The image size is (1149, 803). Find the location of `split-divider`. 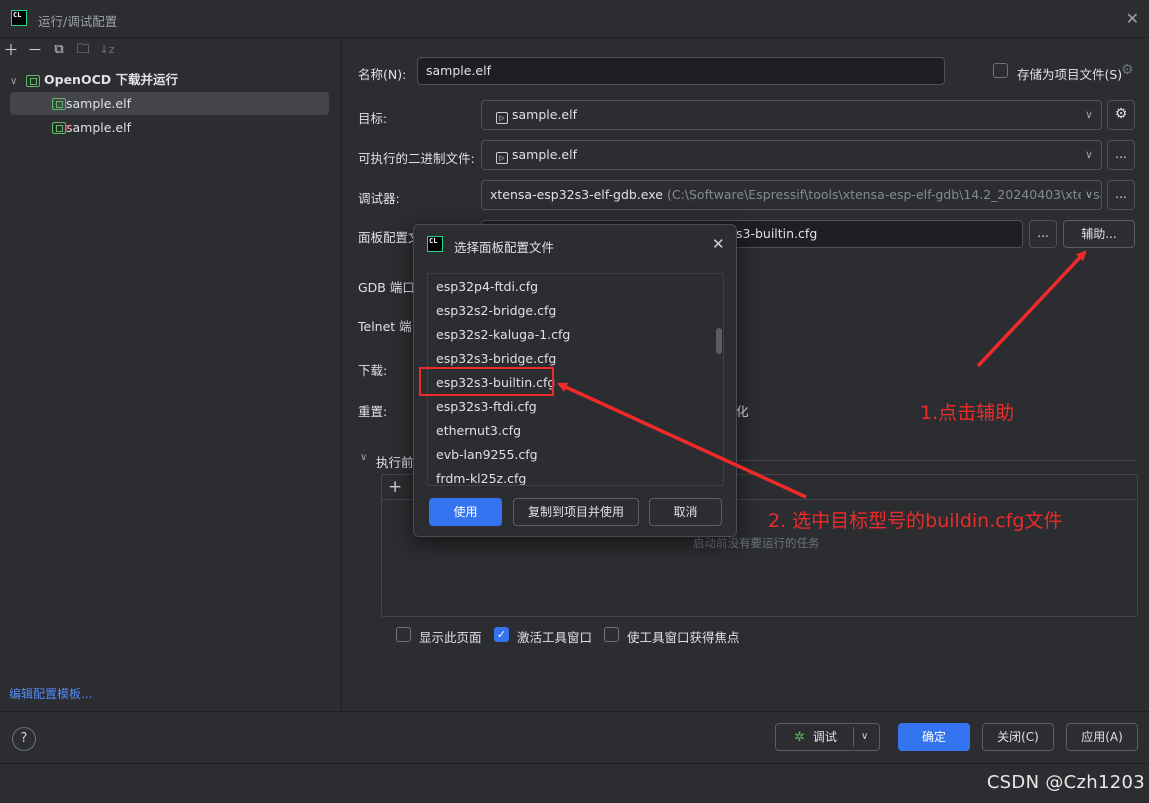

split-divider is located at coordinates (853, 737).